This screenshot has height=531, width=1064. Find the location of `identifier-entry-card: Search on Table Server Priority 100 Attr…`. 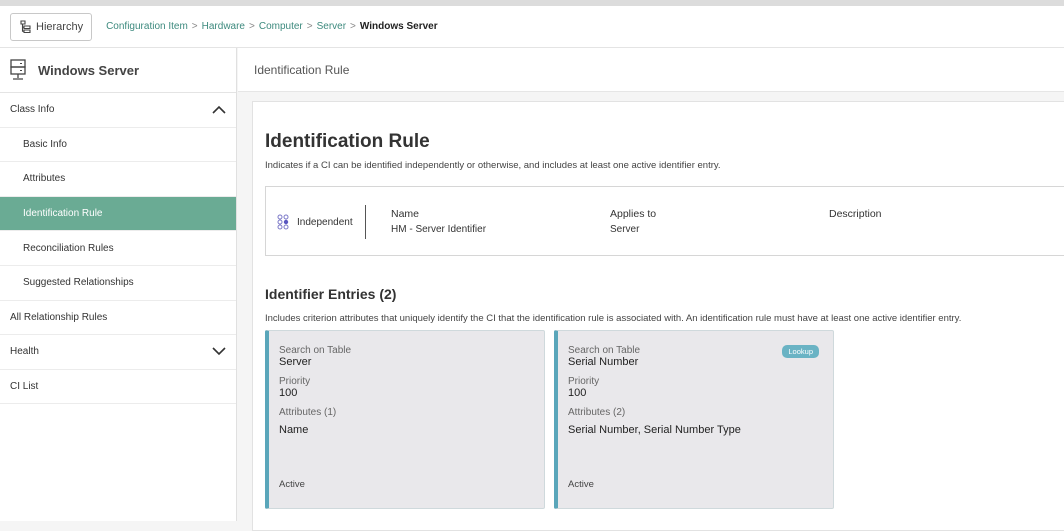

identifier-entry-card: Search on Table Server Priority 100 Attr… is located at coordinates (405, 419).